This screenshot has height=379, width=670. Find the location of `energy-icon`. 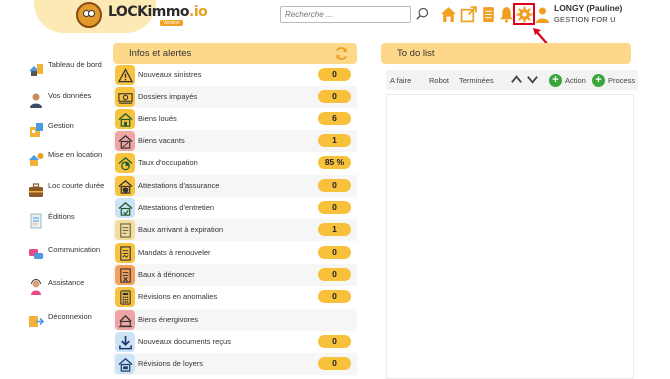

energy-icon is located at coordinates (125, 320).